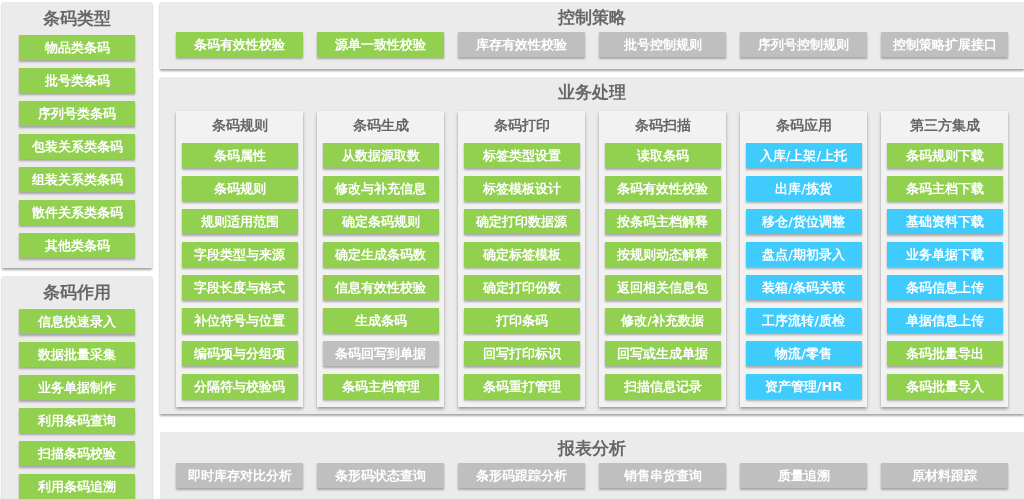  I want to click on section-title: 条码作用, so click(77, 292).